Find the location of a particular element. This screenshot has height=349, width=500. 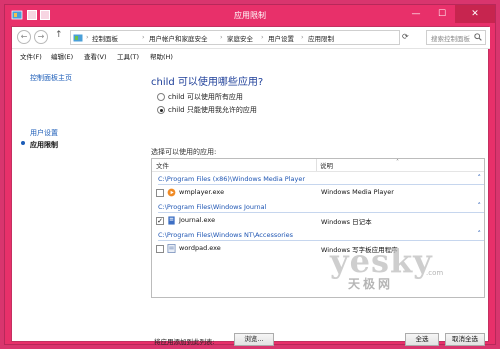

up-button: ↑ is located at coordinates (59, 35).